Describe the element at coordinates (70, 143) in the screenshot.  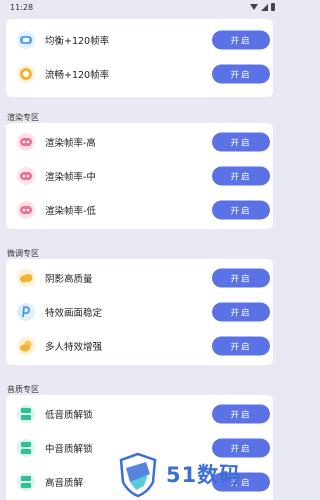
I see `row-label: 渲染帧率-高` at that location.